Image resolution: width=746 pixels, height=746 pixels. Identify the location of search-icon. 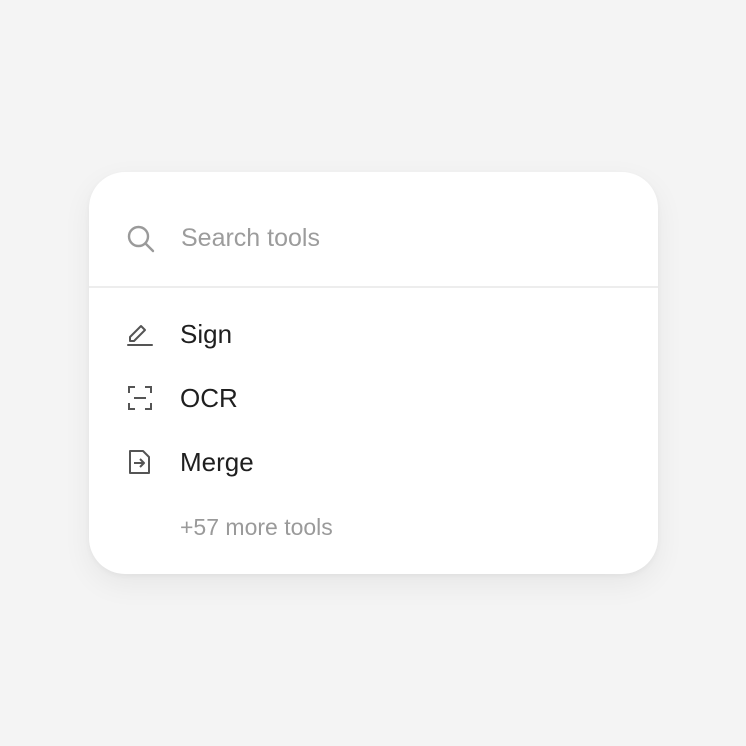
(141, 239).